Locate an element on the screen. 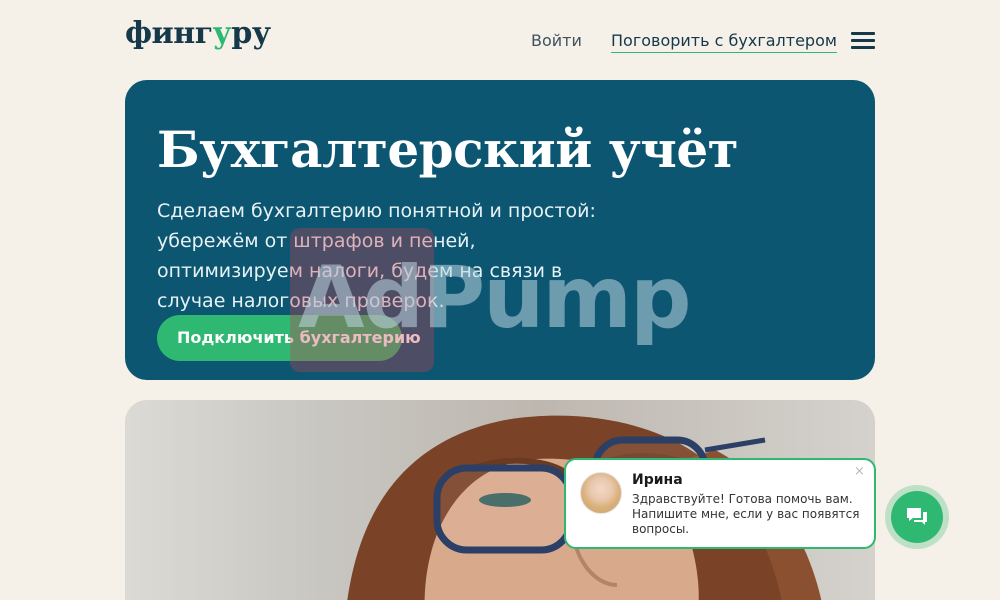  chat-open-button is located at coordinates (917, 517).